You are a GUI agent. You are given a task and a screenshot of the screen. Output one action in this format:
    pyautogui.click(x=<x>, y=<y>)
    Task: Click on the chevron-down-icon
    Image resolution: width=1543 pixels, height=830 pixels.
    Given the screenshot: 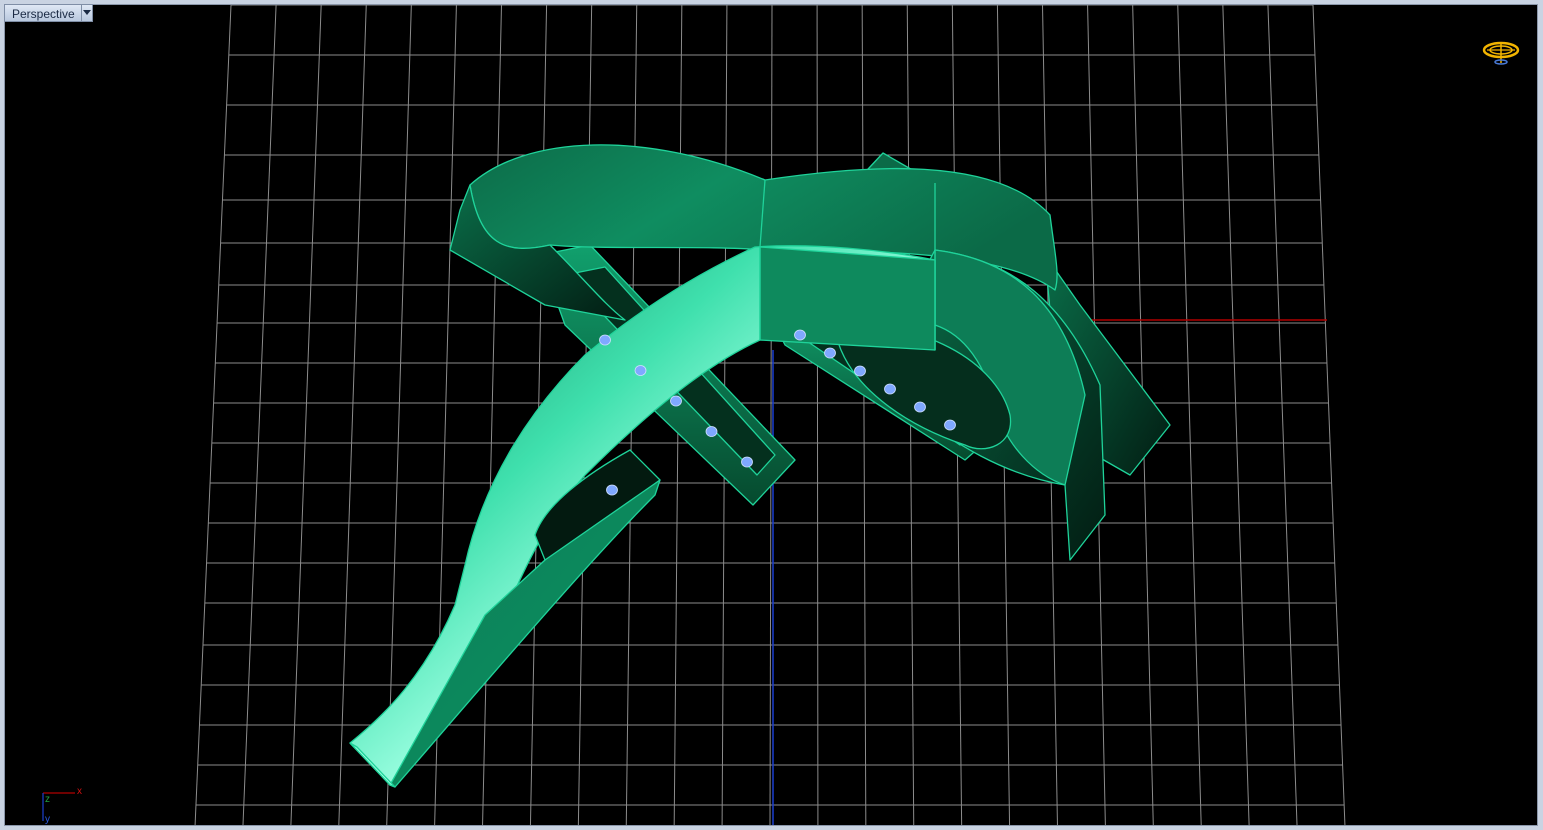 What is the action you would take?
    pyautogui.click(x=86, y=13)
    